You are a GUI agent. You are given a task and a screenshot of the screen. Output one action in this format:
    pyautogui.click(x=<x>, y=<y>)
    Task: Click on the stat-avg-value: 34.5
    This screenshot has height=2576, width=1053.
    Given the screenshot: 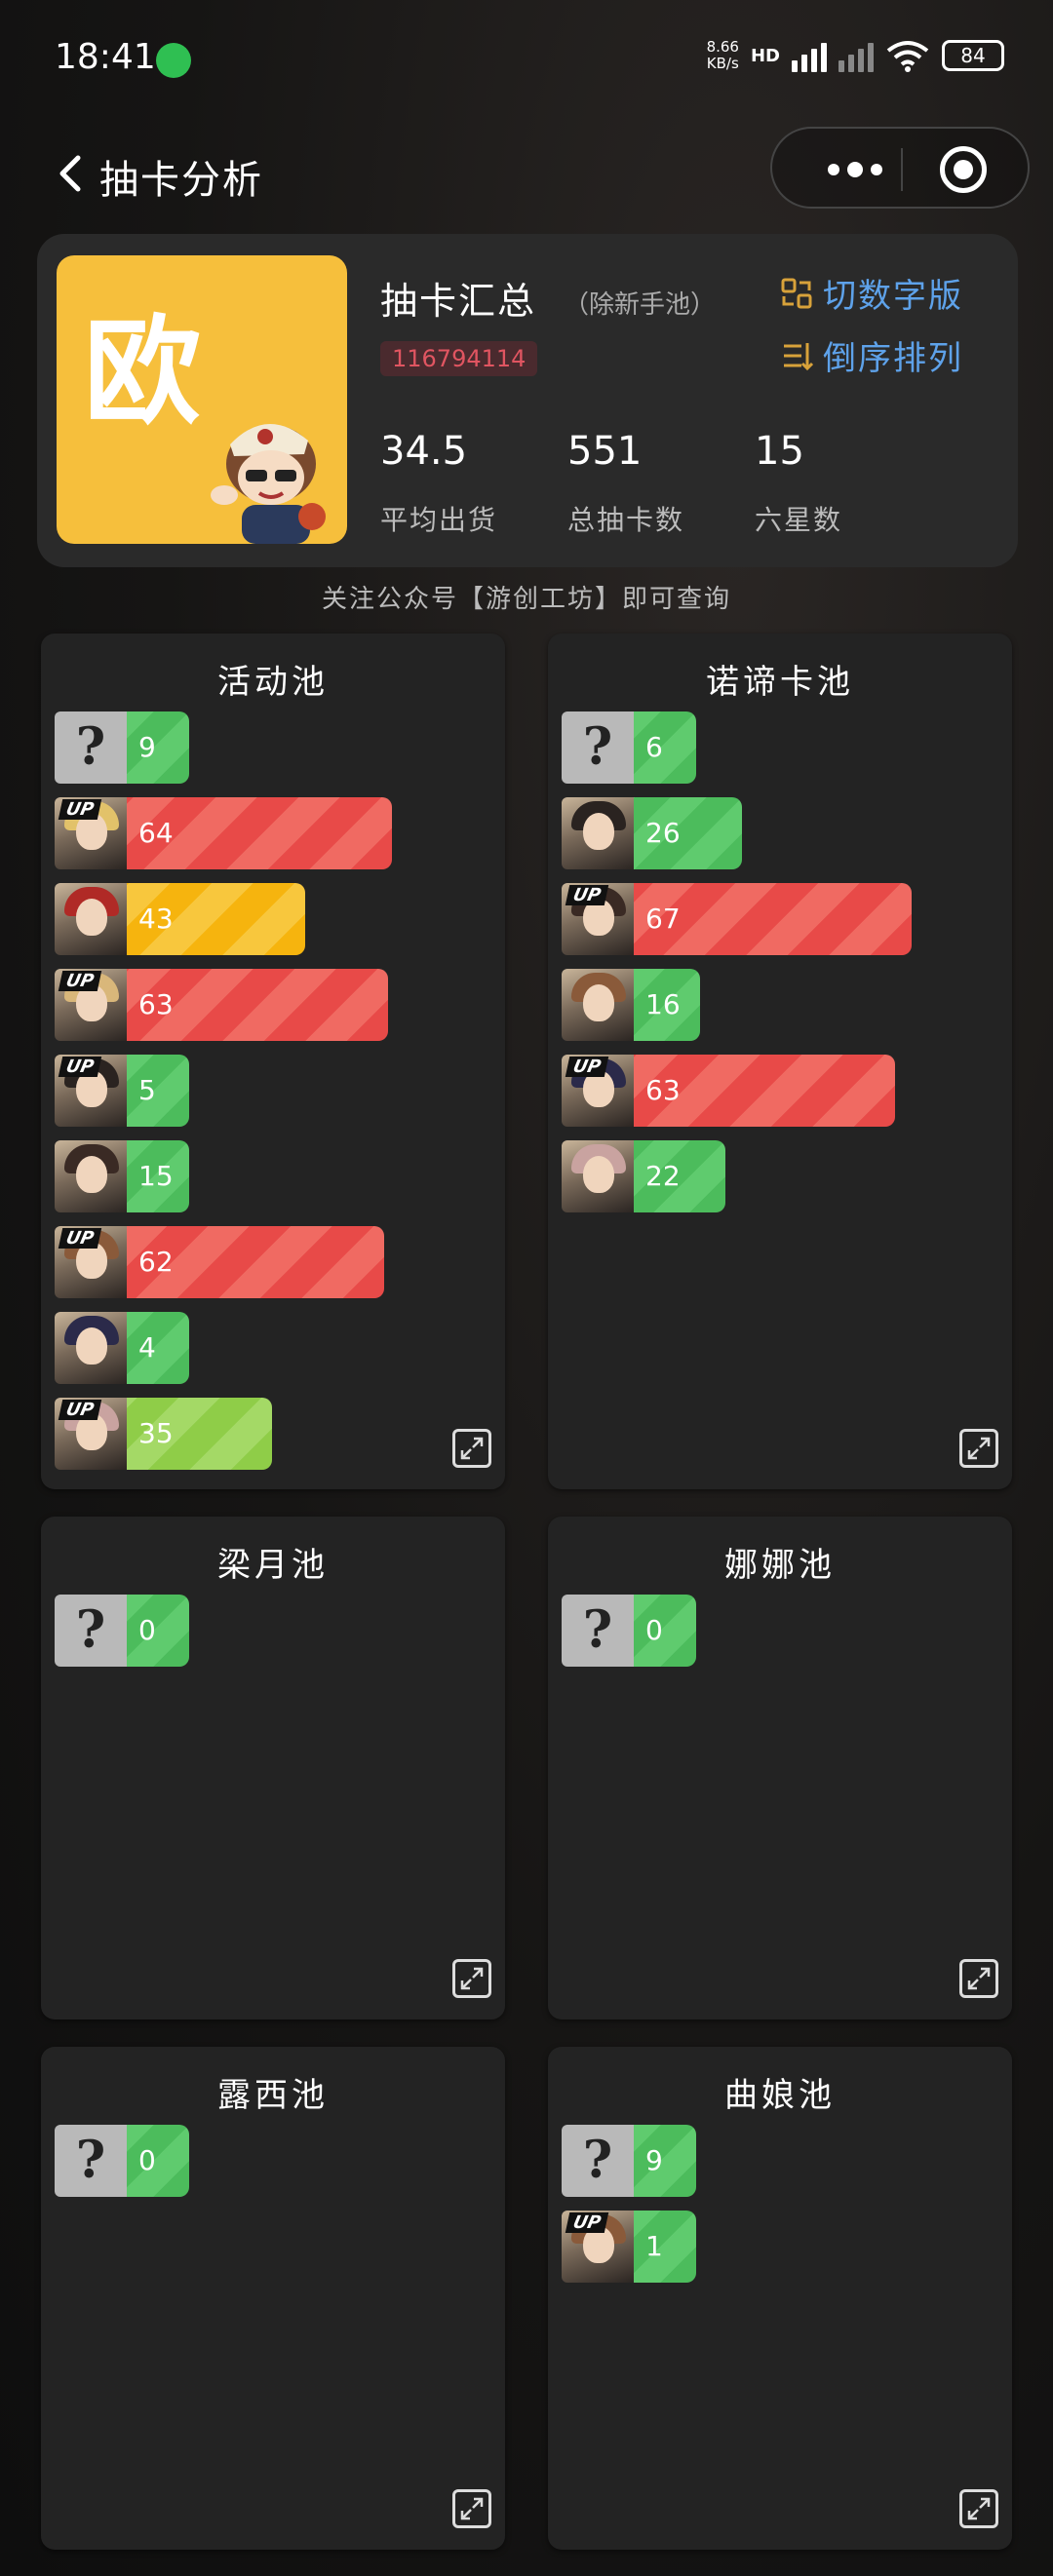 What is the action you would take?
    pyautogui.click(x=424, y=451)
    